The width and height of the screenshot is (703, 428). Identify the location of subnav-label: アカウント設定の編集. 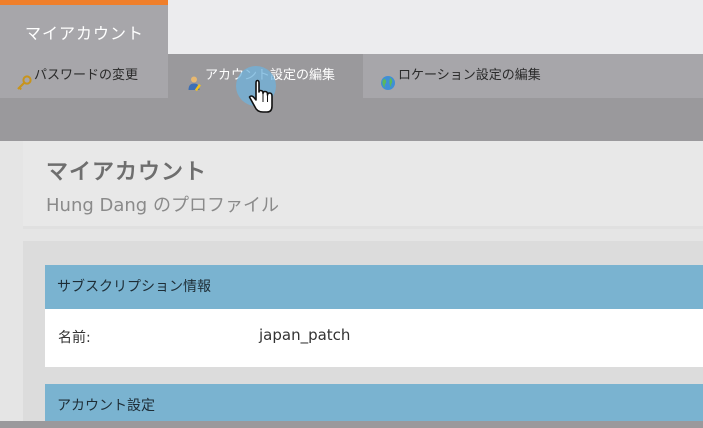
(270, 75).